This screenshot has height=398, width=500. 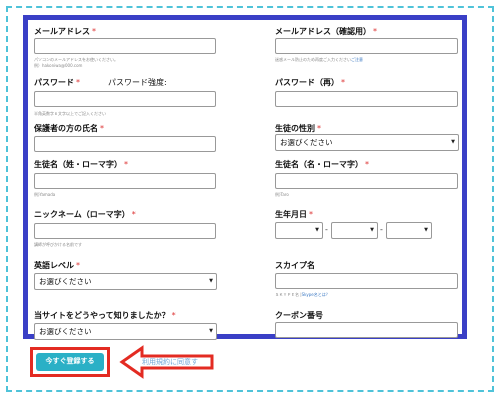 I want to click on password-hint: 半角英数字６文字以上でご記入ください, so click(x=70, y=113).